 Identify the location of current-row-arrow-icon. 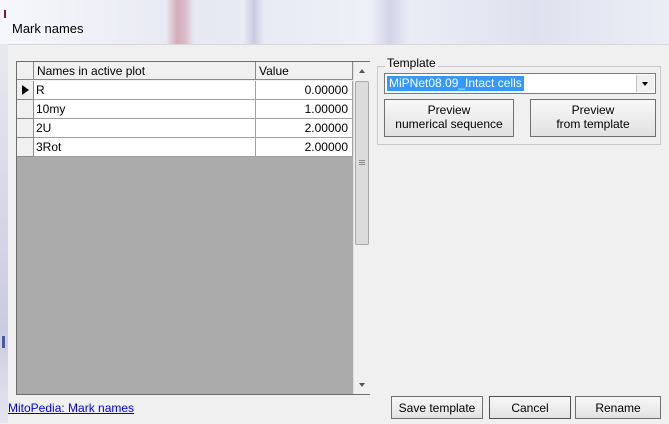
(25, 90).